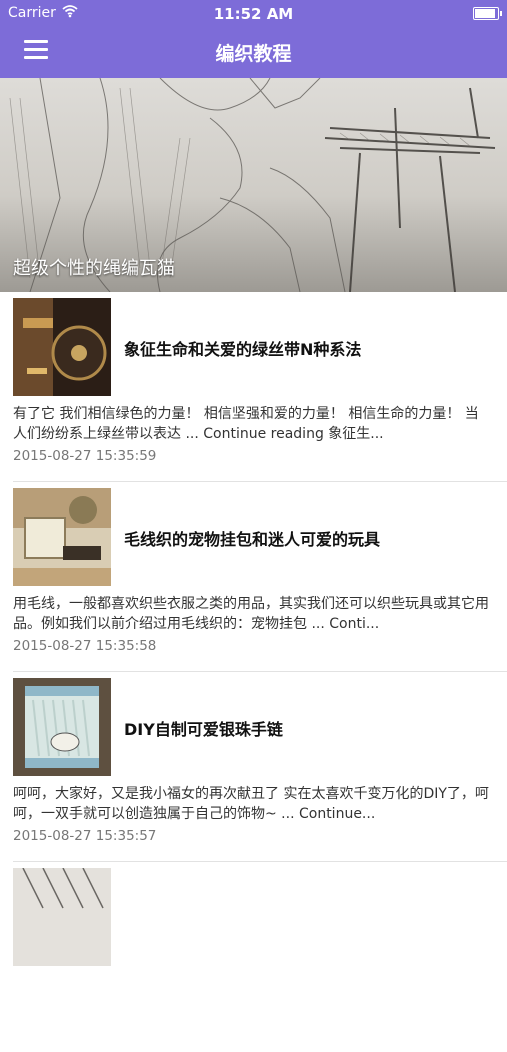 Image resolution: width=507 pixels, height=1052 pixels. Describe the element at coordinates (94, 268) in the screenshot. I see `hero-caption: 超级个性的绳编瓦猫` at that location.